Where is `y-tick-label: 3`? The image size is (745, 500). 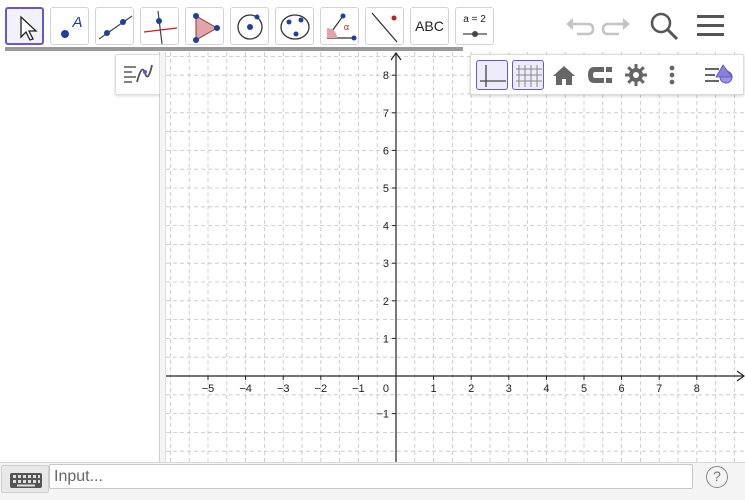 y-tick-label: 3 is located at coordinates (386, 264).